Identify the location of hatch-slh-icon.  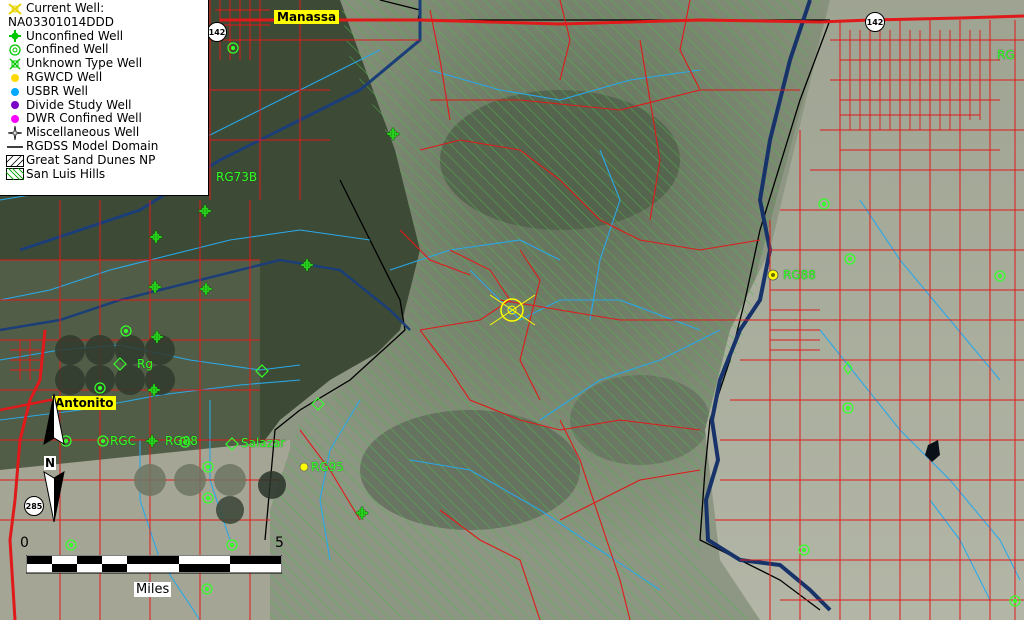
(15, 174).